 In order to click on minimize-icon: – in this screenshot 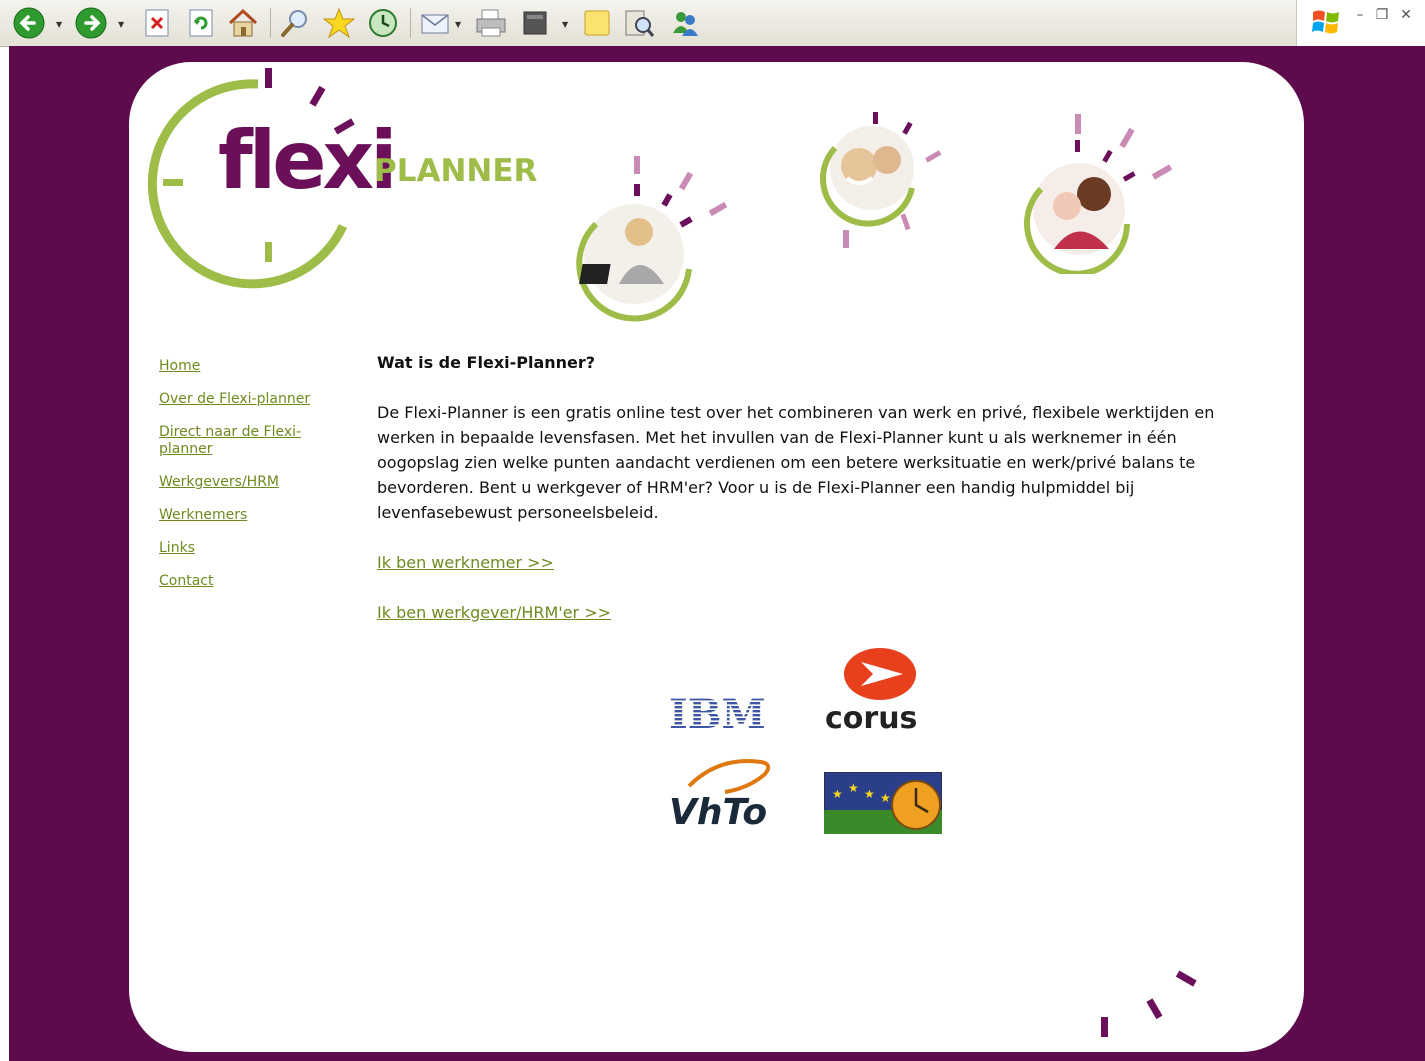, I will do `click(1360, 15)`.